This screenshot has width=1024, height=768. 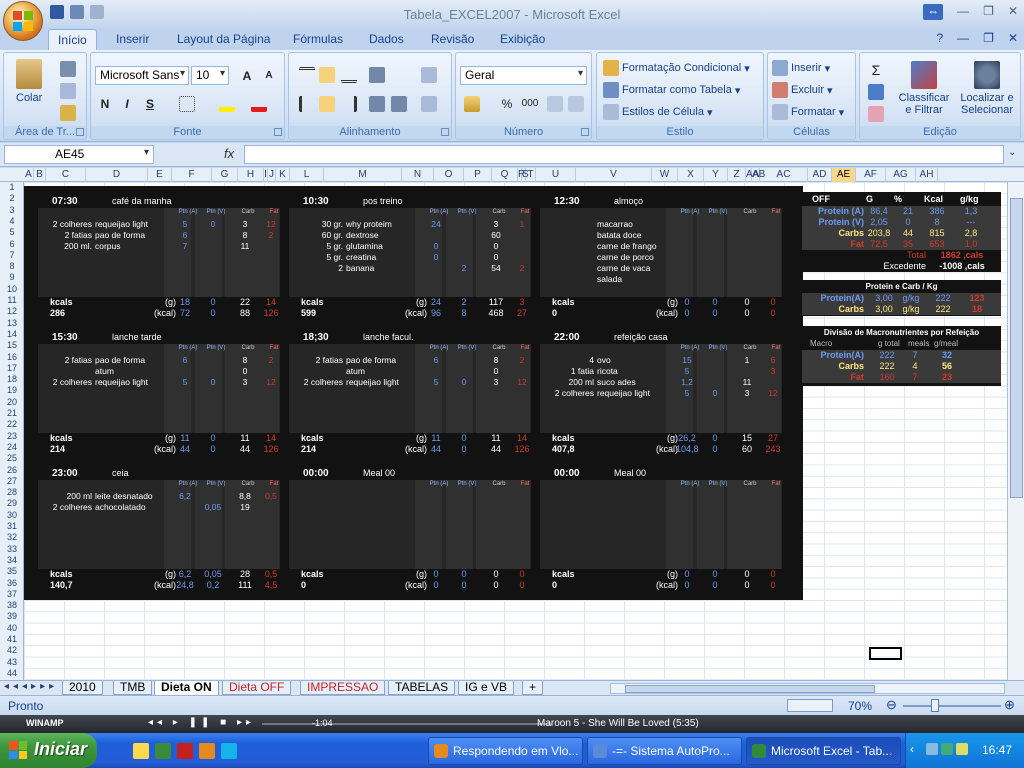 I want to click on row-header: 5, so click(x=12, y=232).